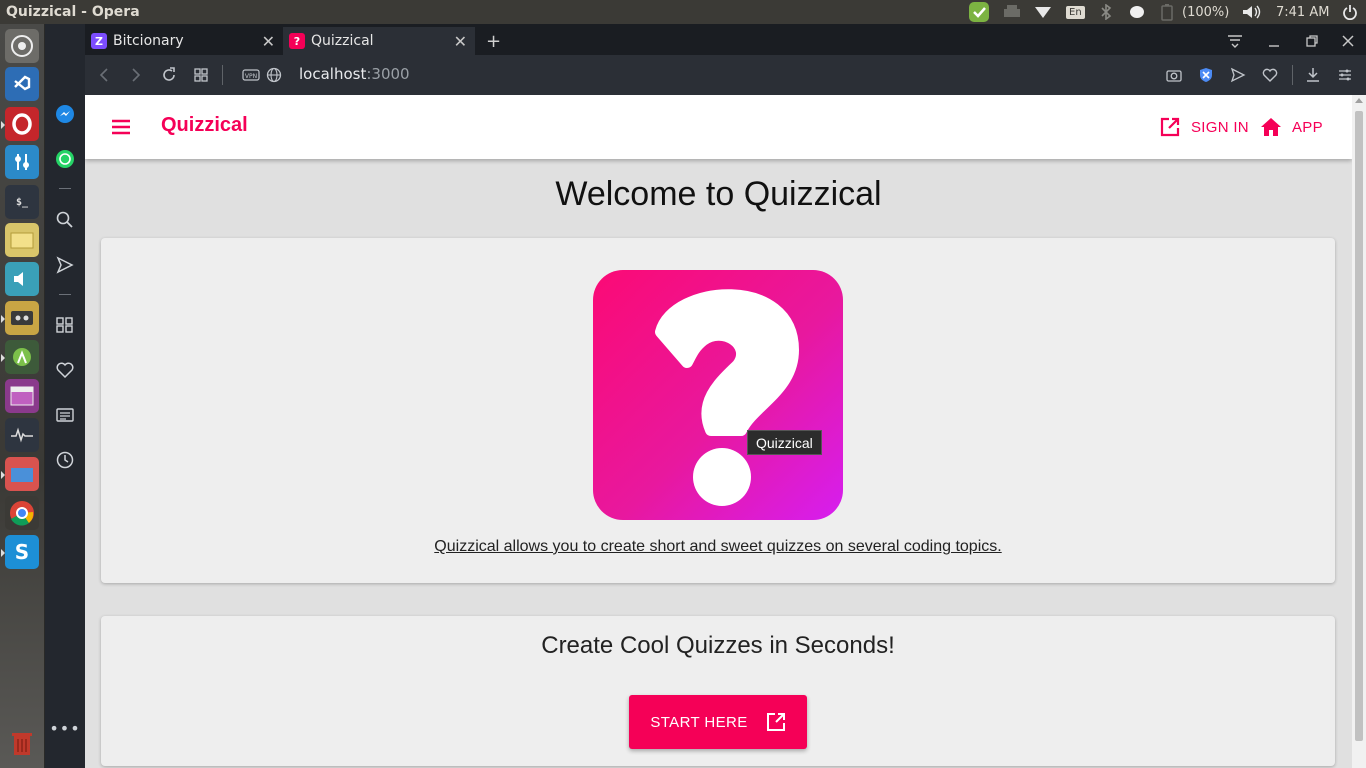  What do you see at coordinates (65, 114) in the screenshot?
I see `messenger-icon` at bounding box center [65, 114].